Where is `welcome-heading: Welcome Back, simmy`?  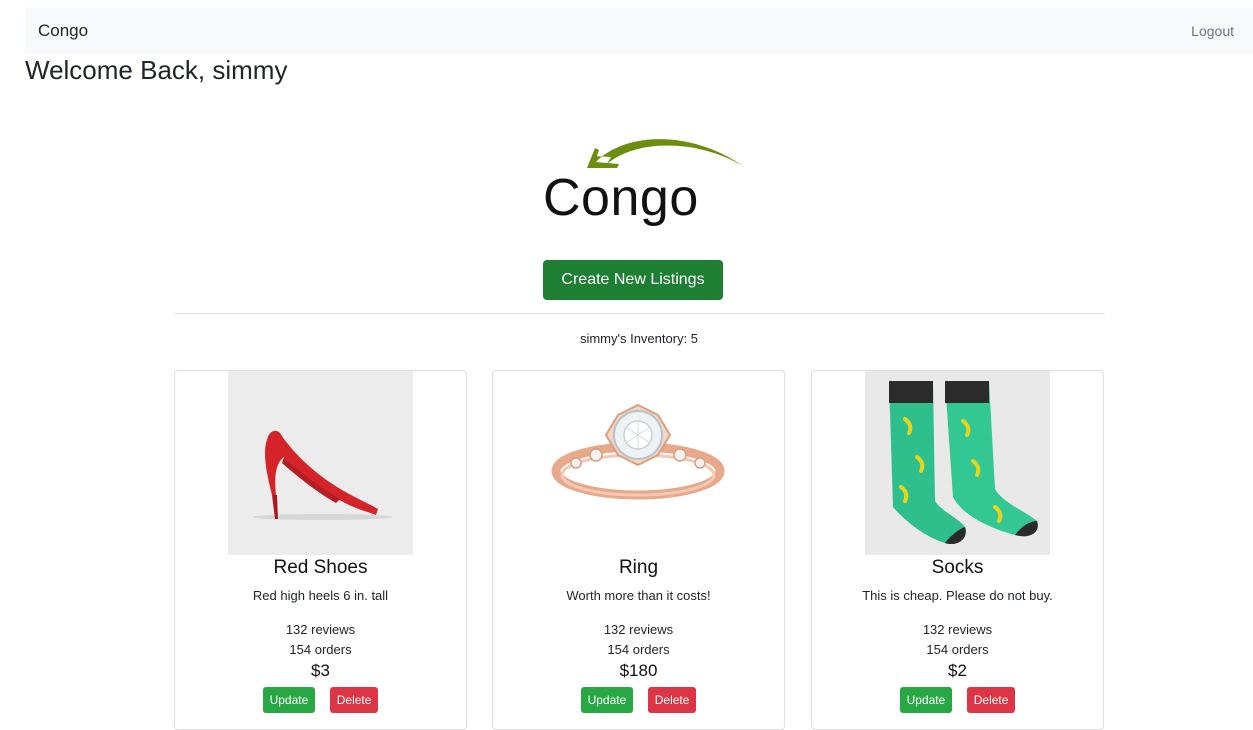 welcome-heading: Welcome Back, simmy is located at coordinates (156, 70).